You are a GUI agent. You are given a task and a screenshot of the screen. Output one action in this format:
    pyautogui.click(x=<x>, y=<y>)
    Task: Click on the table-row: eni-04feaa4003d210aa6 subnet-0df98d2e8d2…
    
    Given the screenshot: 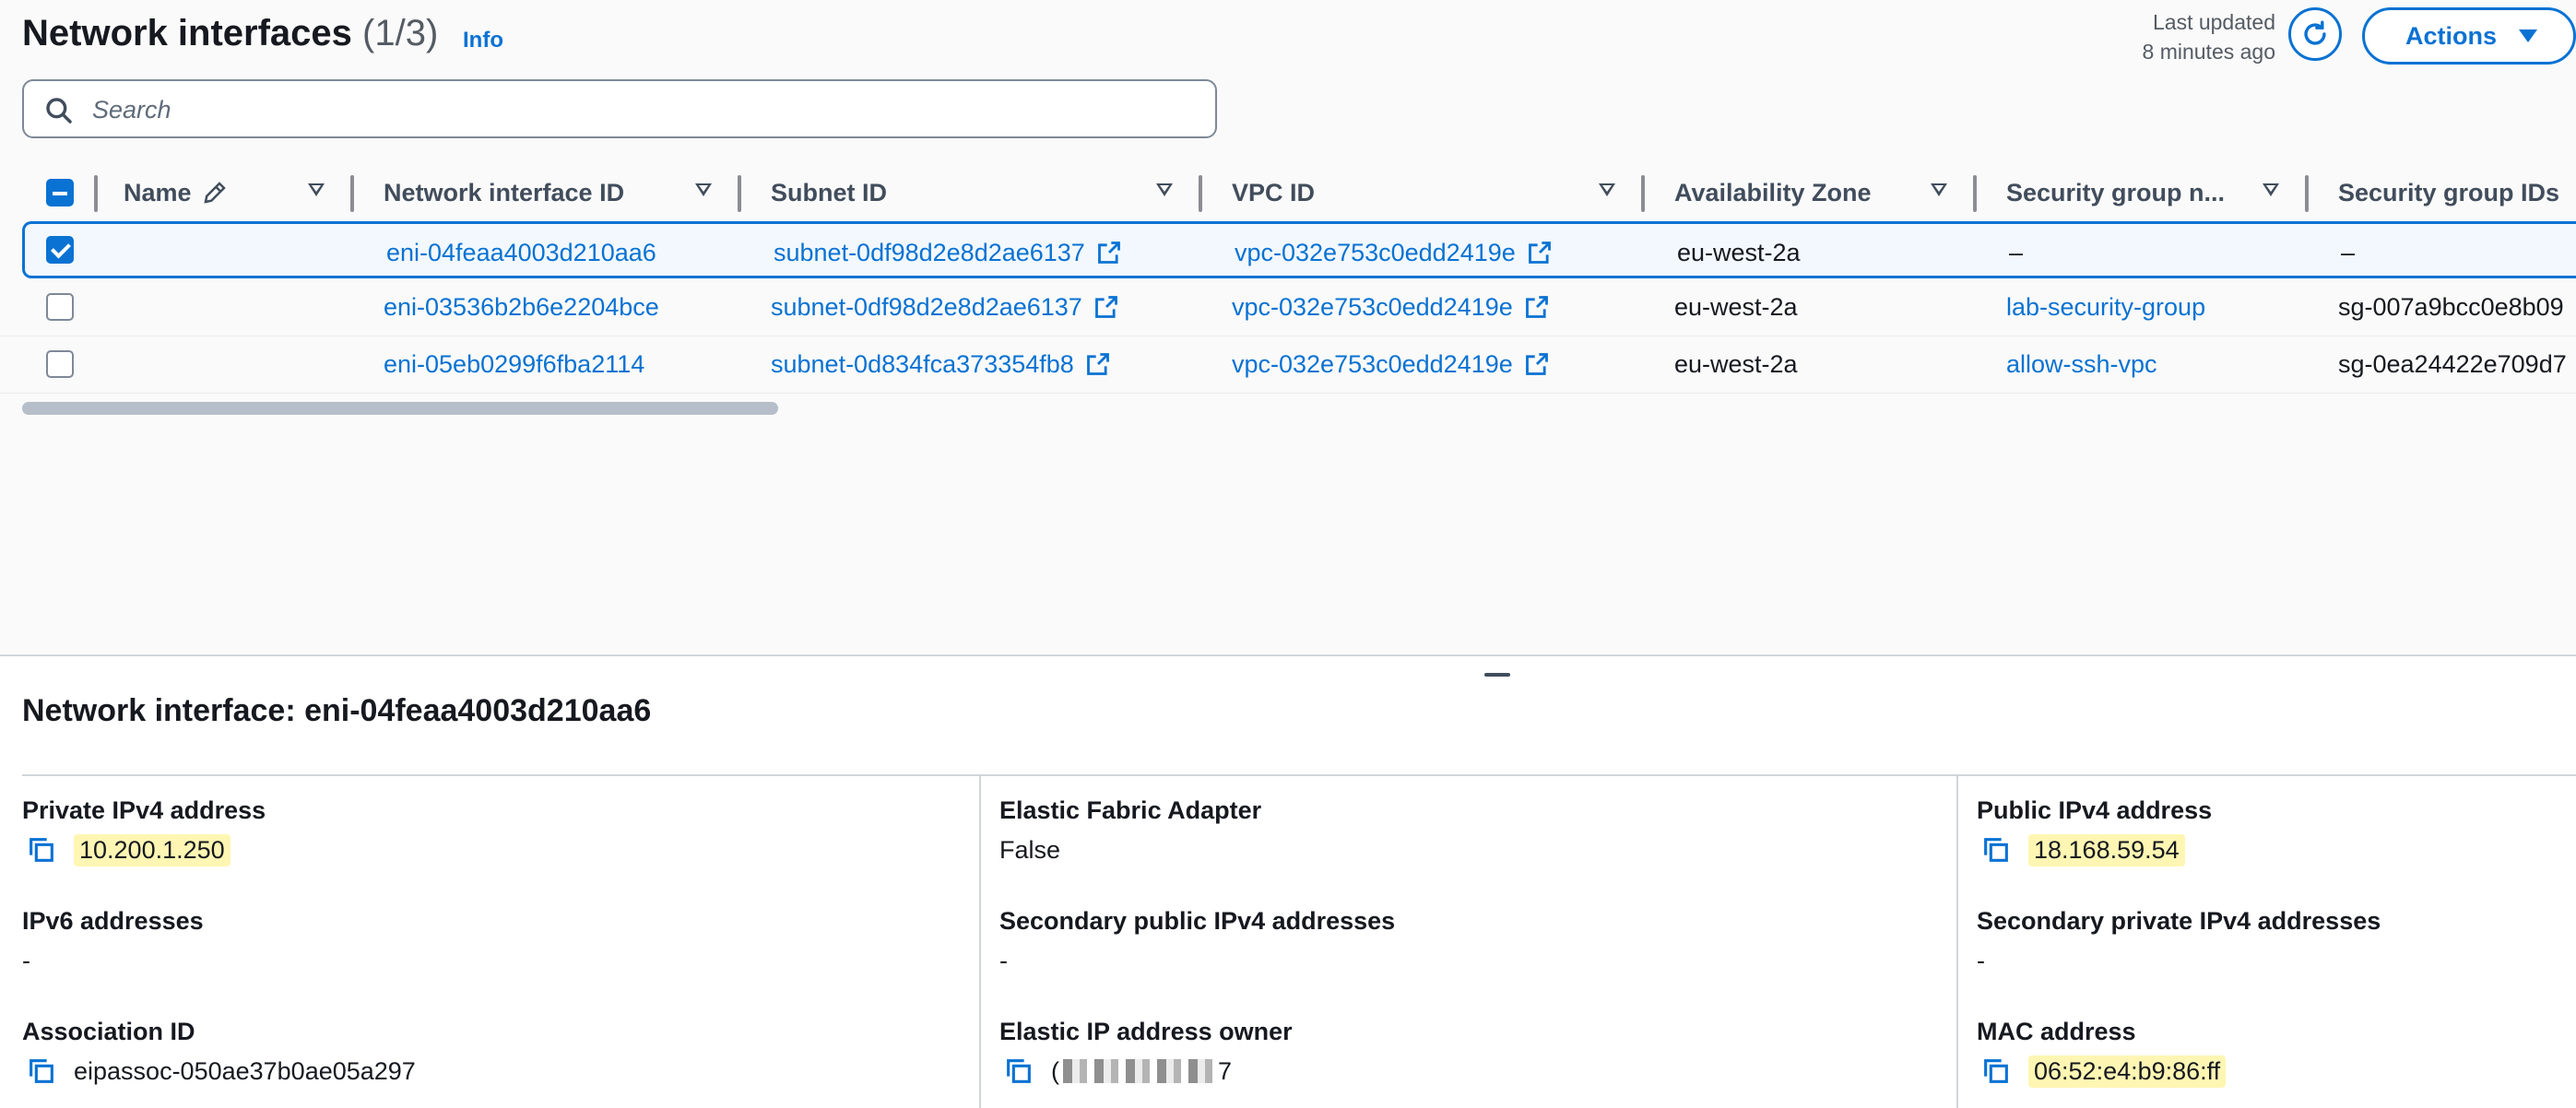 What is the action you would take?
    pyautogui.click(x=1299, y=250)
    